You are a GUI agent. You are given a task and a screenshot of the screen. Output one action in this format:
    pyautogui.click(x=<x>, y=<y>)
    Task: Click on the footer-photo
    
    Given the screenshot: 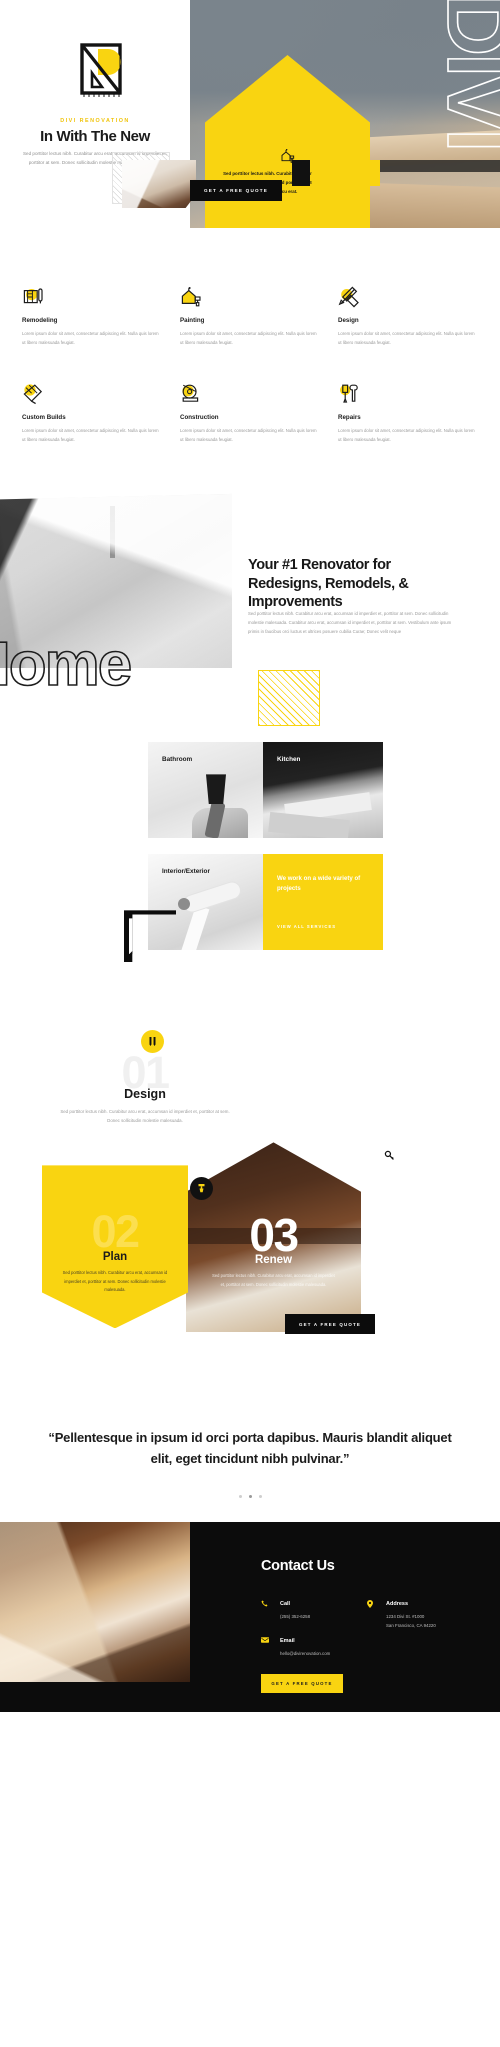 What is the action you would take?
    pyautogui.click(x=95, y=1602)
    